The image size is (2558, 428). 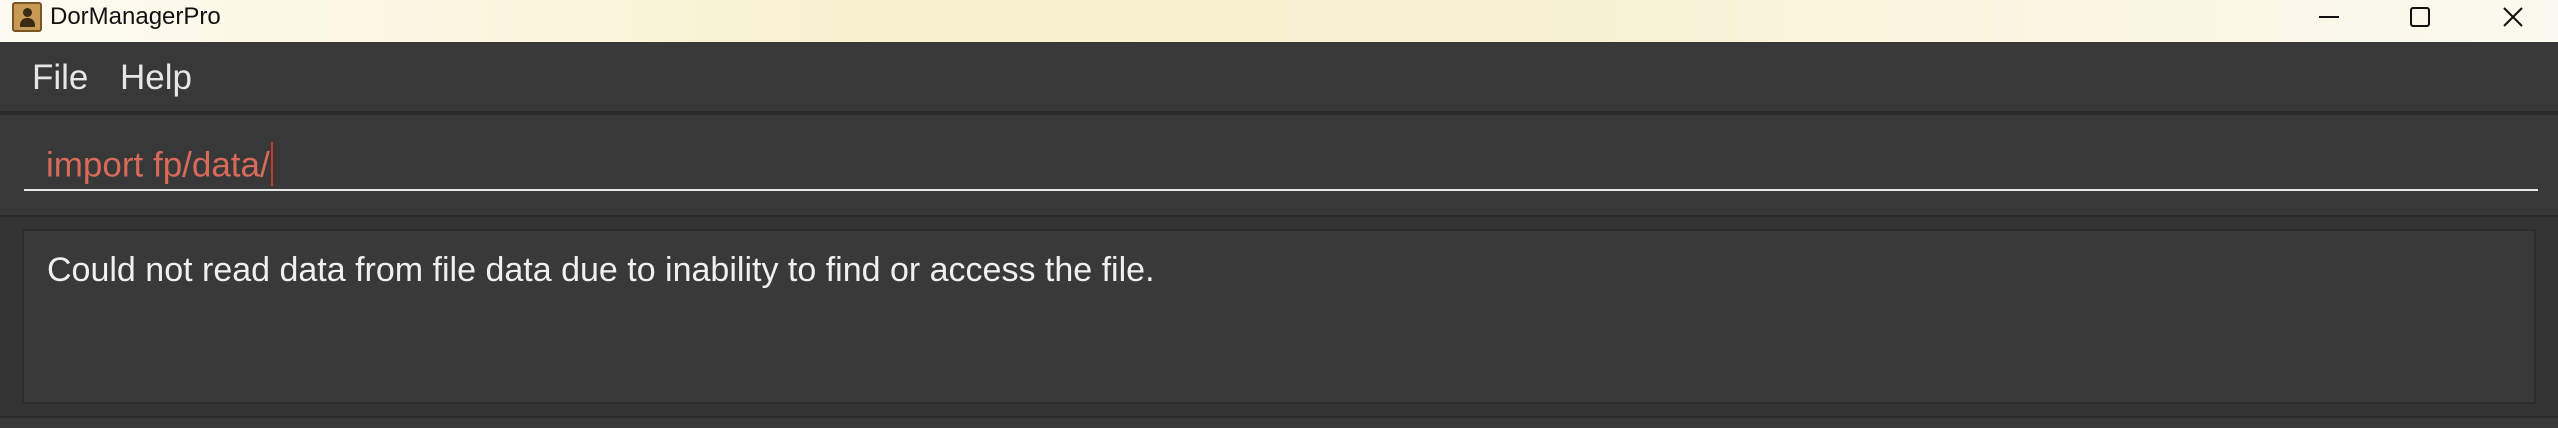 I want to click on contacts-book-icon, so click(x=27, y=17).